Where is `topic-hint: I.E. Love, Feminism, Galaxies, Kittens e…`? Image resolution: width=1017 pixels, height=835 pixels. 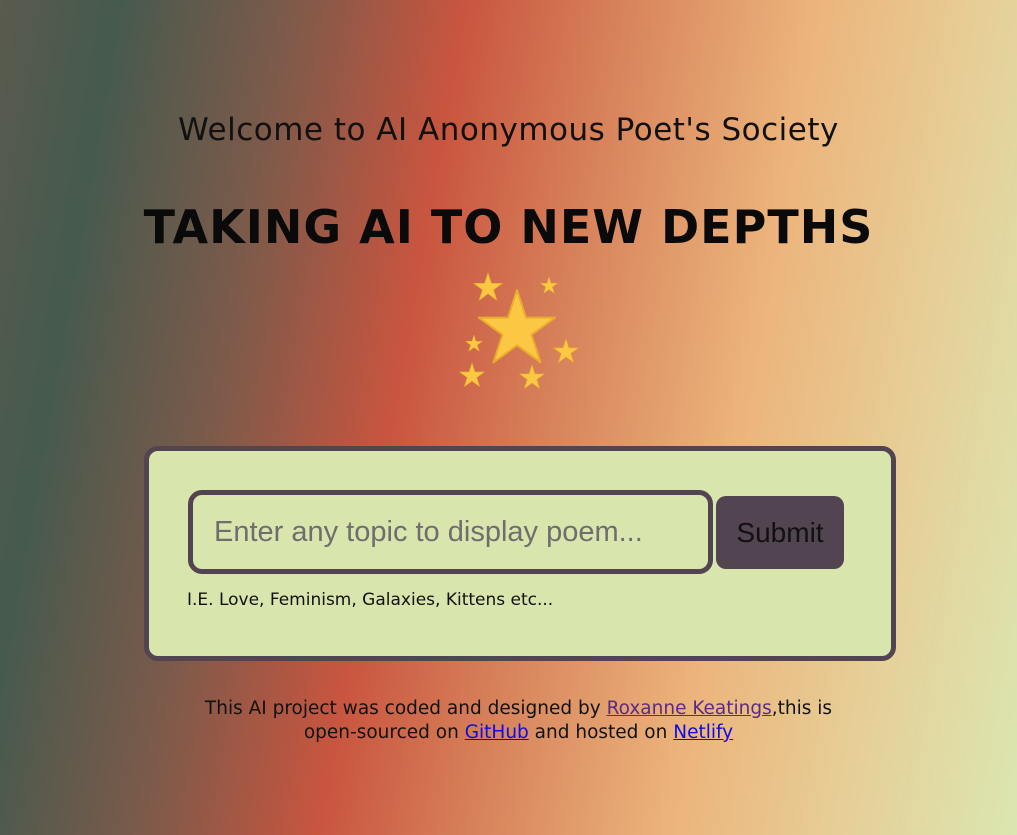 topic-hint: I.E. Love, Feminism, Galaxies, Kittens e… is located at coordinates (370, 600).